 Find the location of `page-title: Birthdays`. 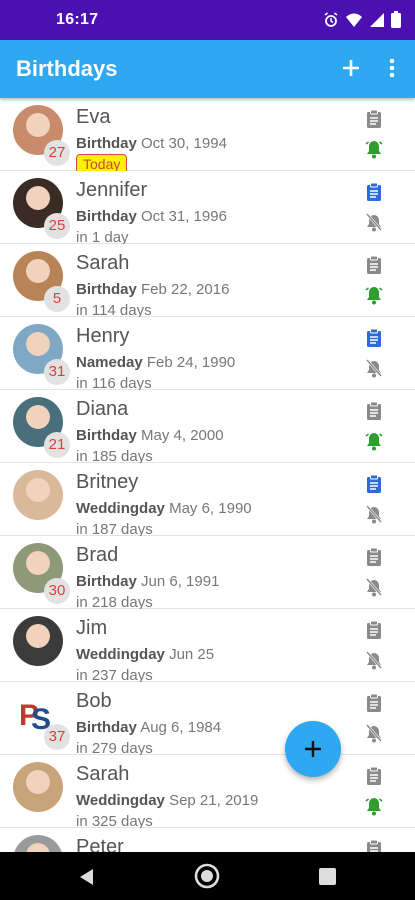

page-title: Birthdays is located at coordinates (67, 68).